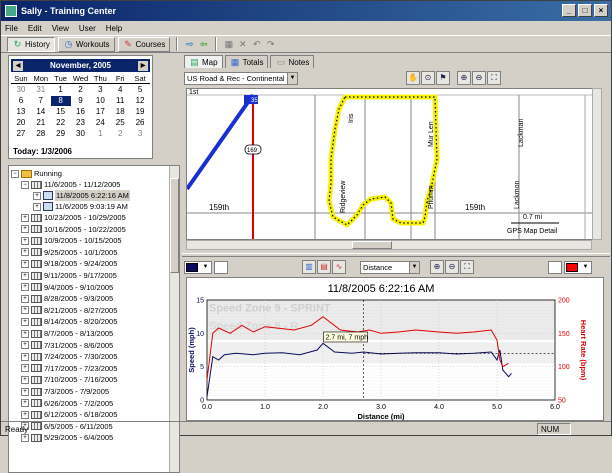  What do you see at coordinates (292, 61) in the screenshot?
I see `tab-notes: ▭ Notes` at bounding box center [292, 61].